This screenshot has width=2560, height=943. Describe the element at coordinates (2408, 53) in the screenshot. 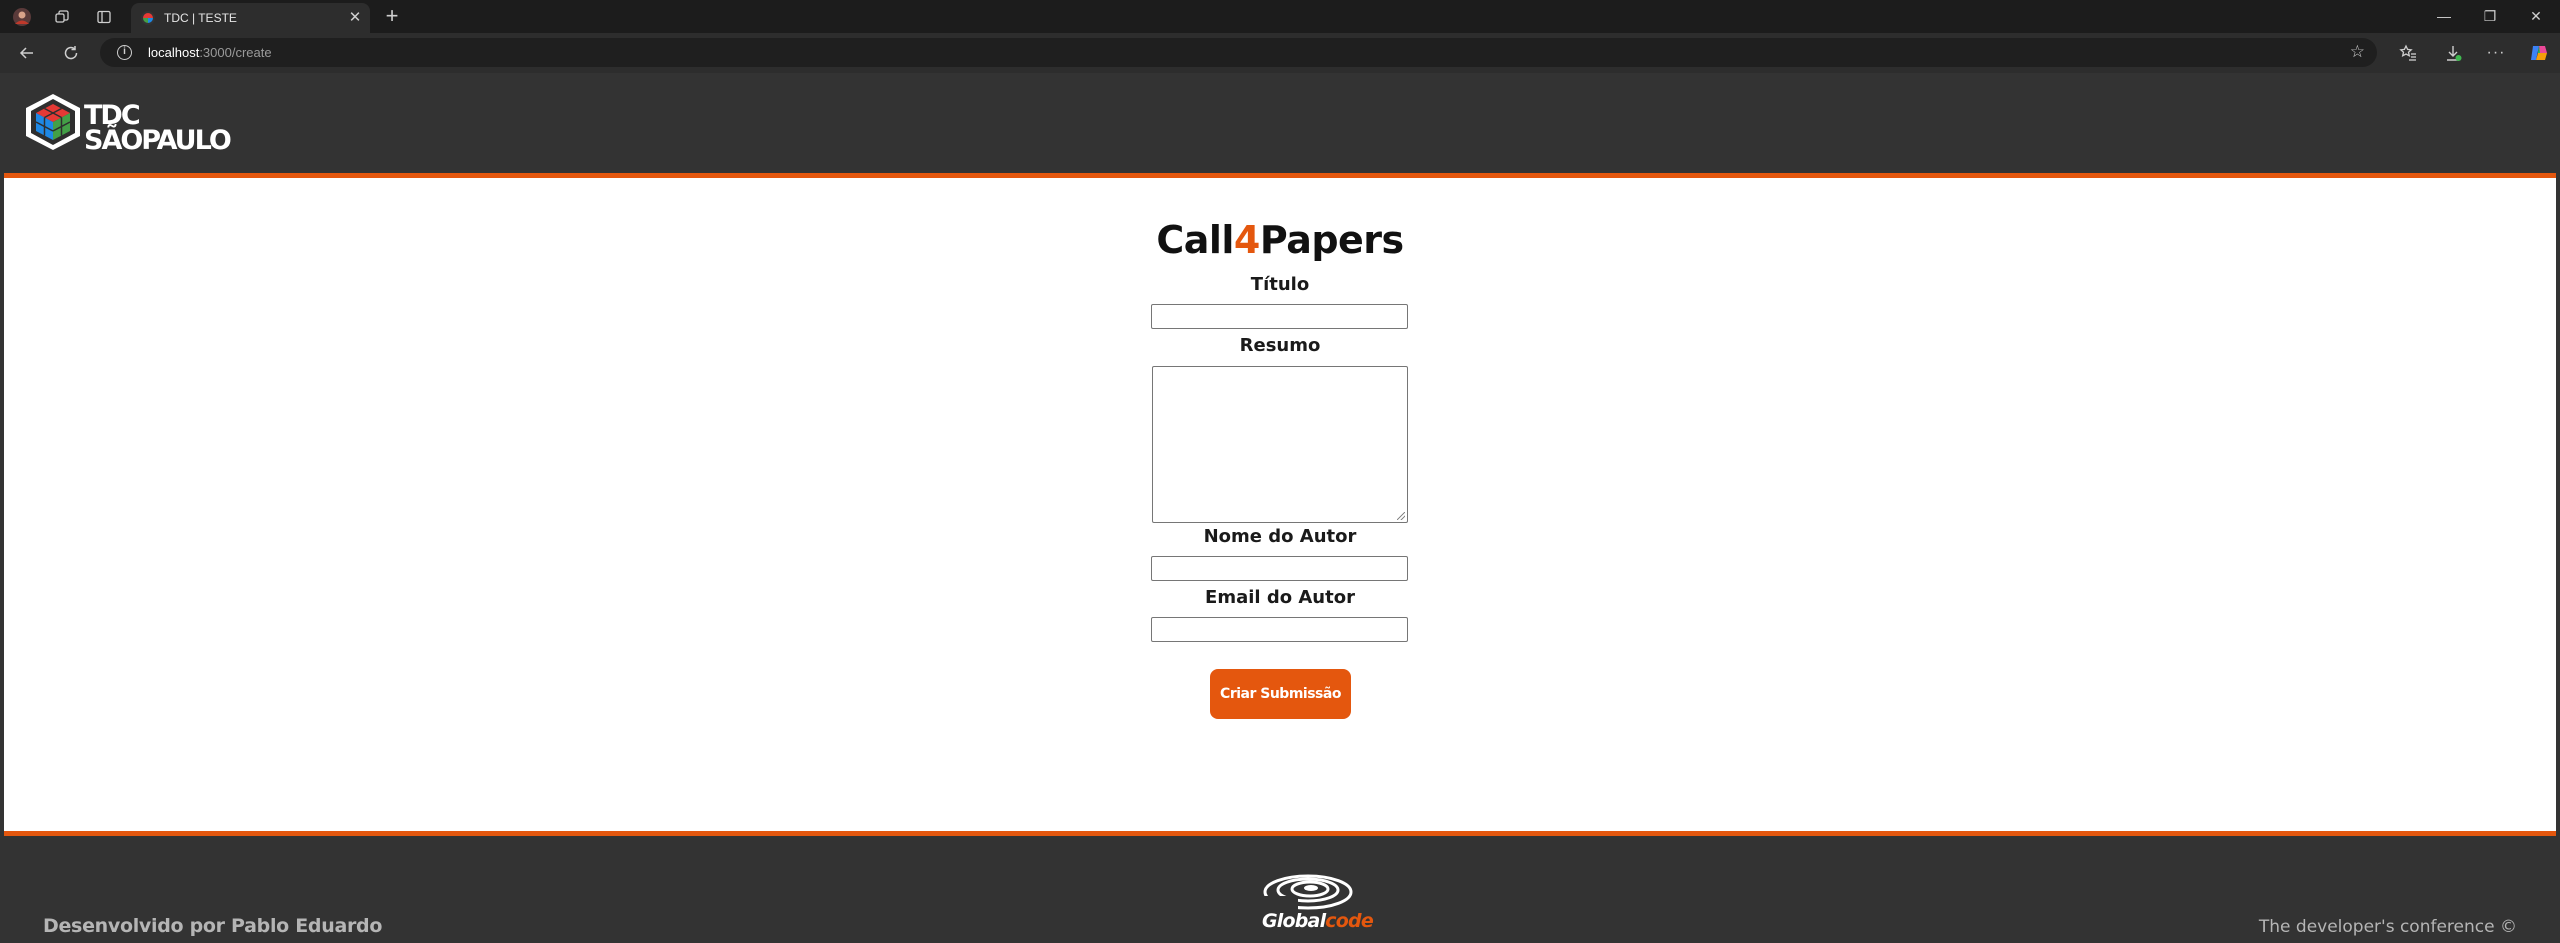

I see `favorites-icon` at that location.